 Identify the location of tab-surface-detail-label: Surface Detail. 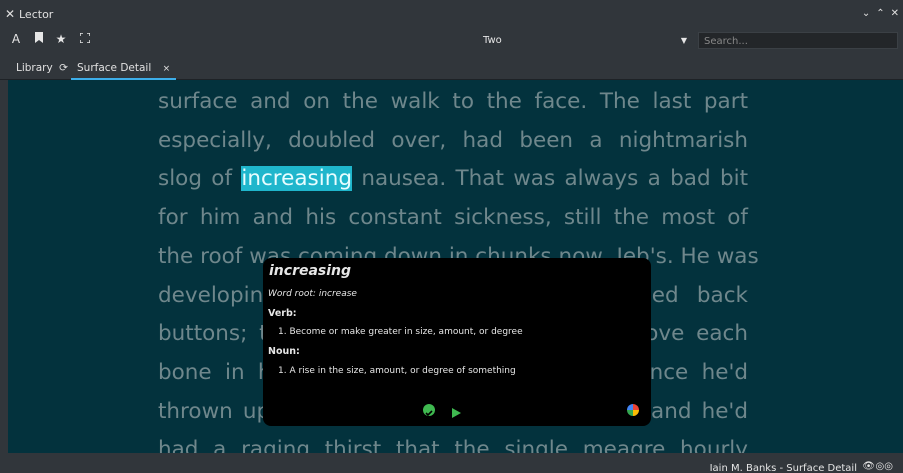
(114, 68).